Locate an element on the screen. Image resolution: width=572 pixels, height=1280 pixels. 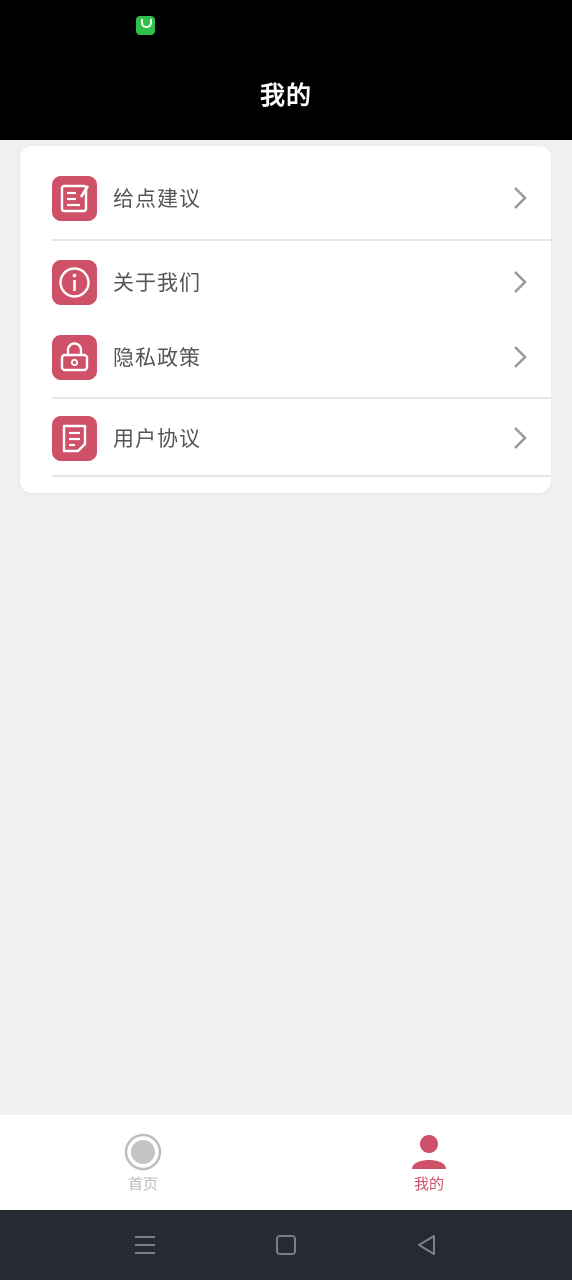
tab-home: 首页 is located at coordinates (143, 1162).